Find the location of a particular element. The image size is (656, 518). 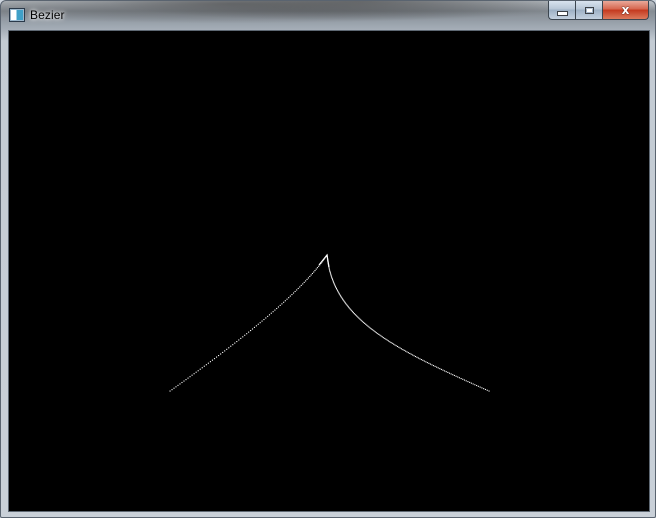

close-button: x is located at coordinates (625, 10).